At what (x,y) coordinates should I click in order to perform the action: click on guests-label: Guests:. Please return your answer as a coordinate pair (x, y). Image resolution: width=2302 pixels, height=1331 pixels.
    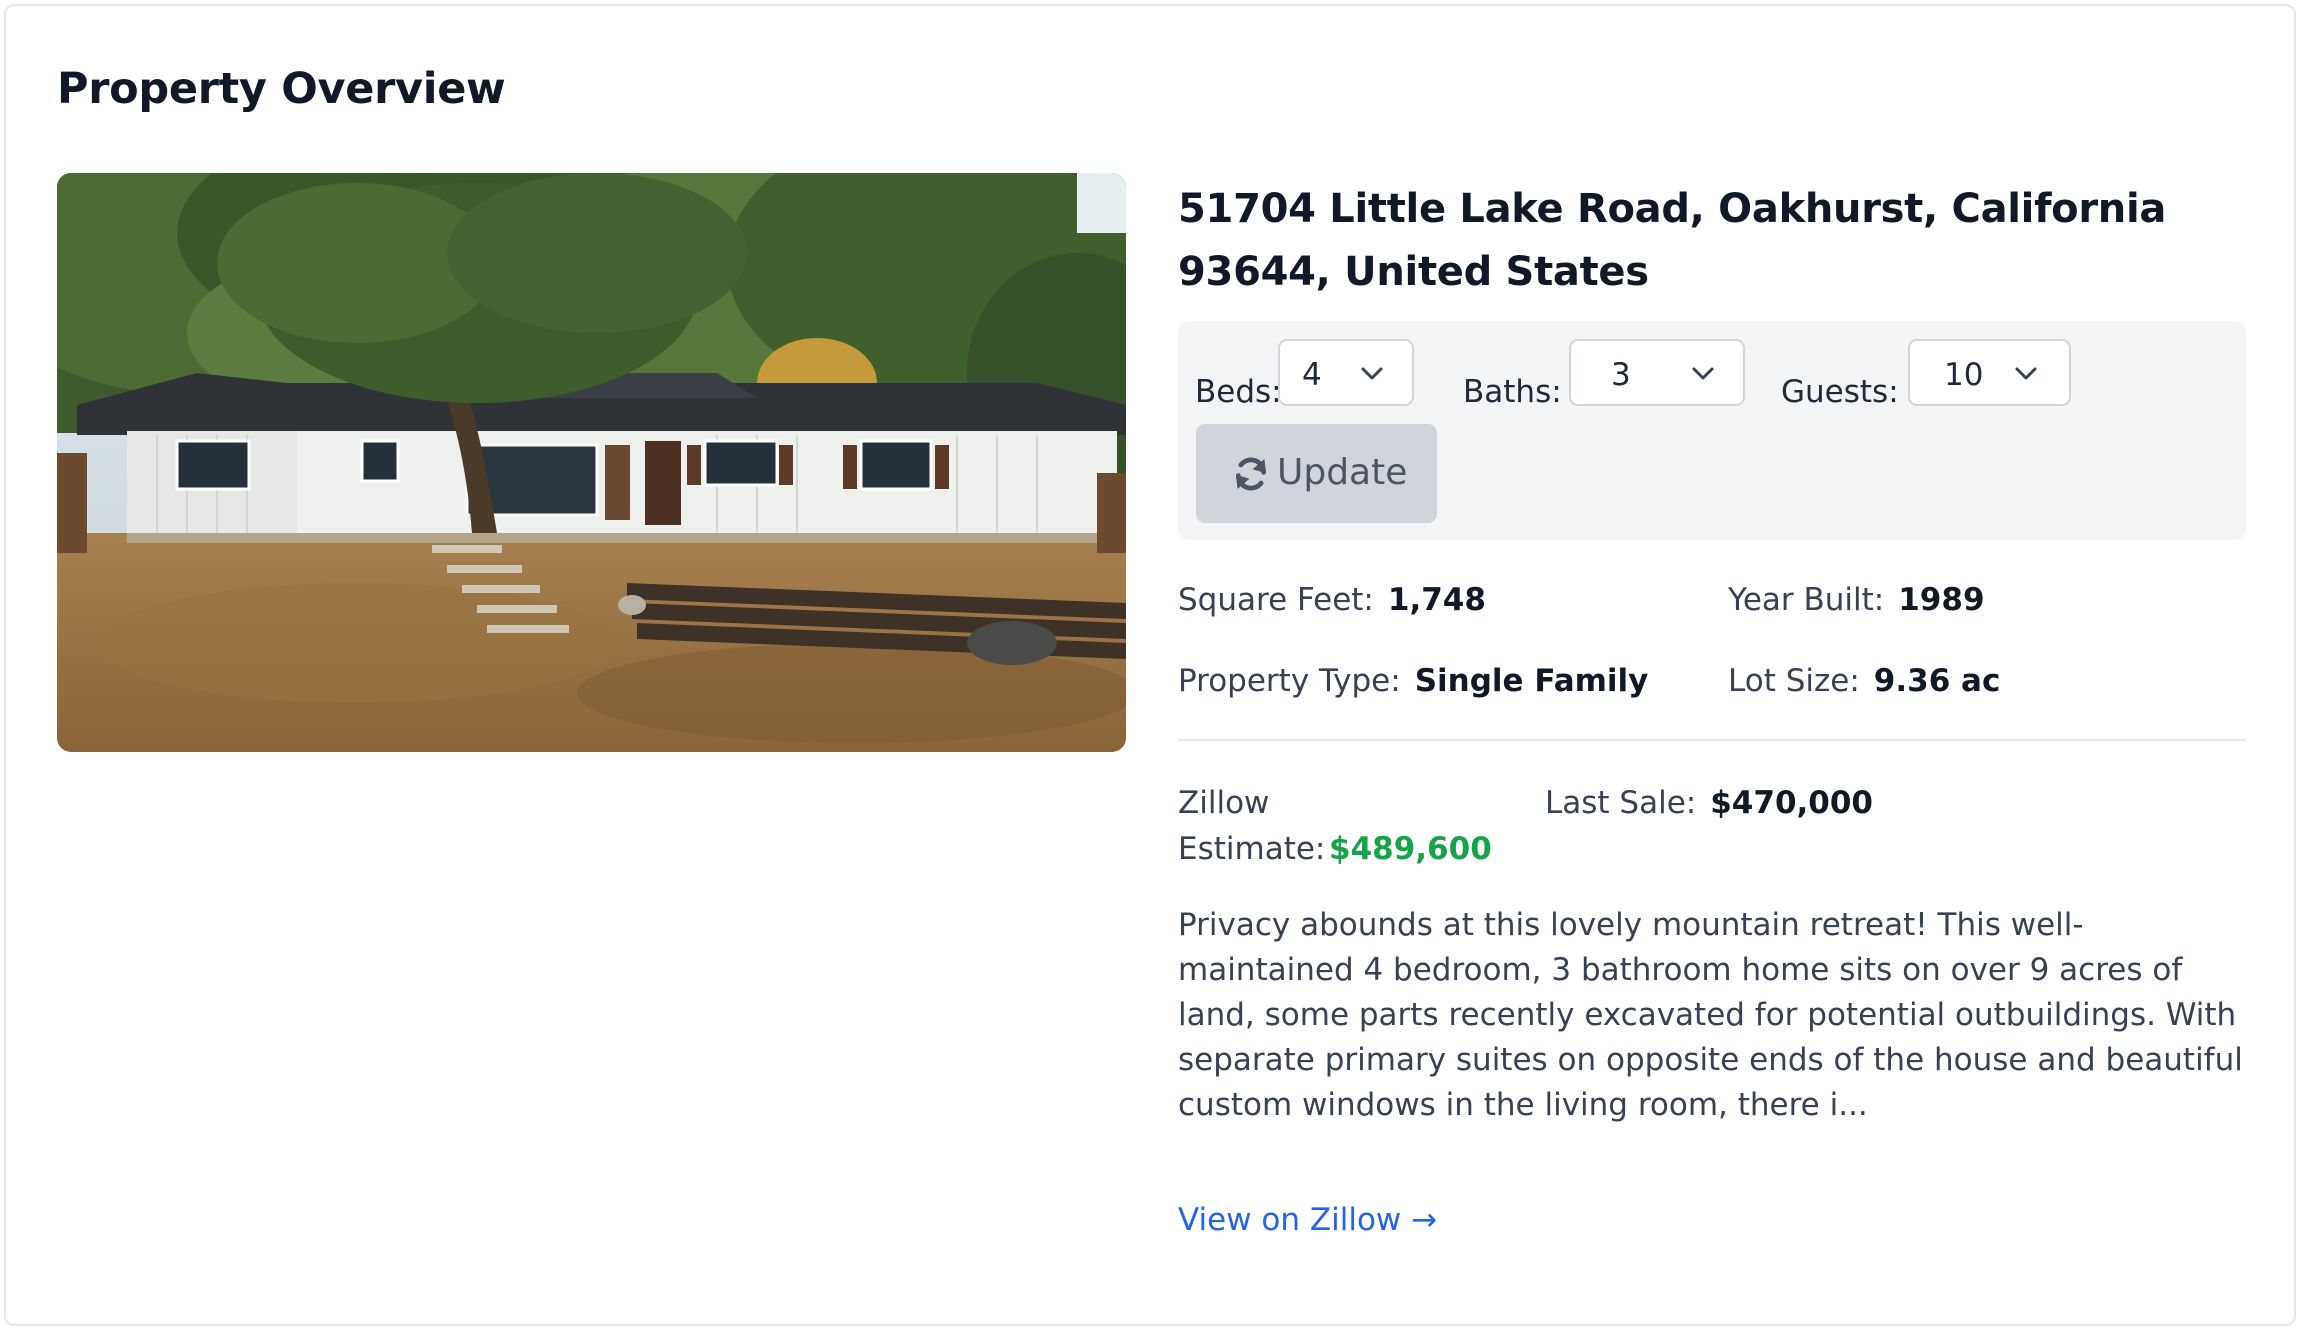
    Looking at the image, I should click on (1840, 392).